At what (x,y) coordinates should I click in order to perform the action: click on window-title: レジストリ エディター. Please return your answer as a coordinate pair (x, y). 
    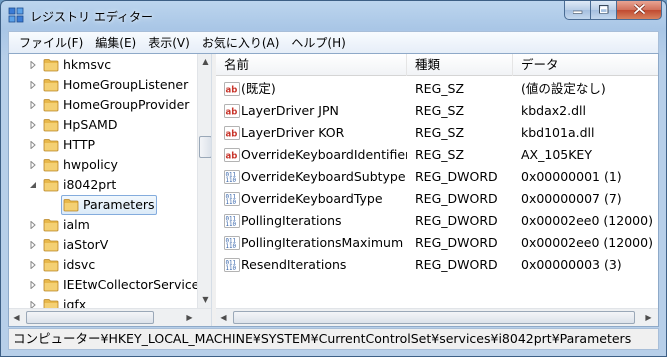
    Looking at the image, I should click on (91, 17).